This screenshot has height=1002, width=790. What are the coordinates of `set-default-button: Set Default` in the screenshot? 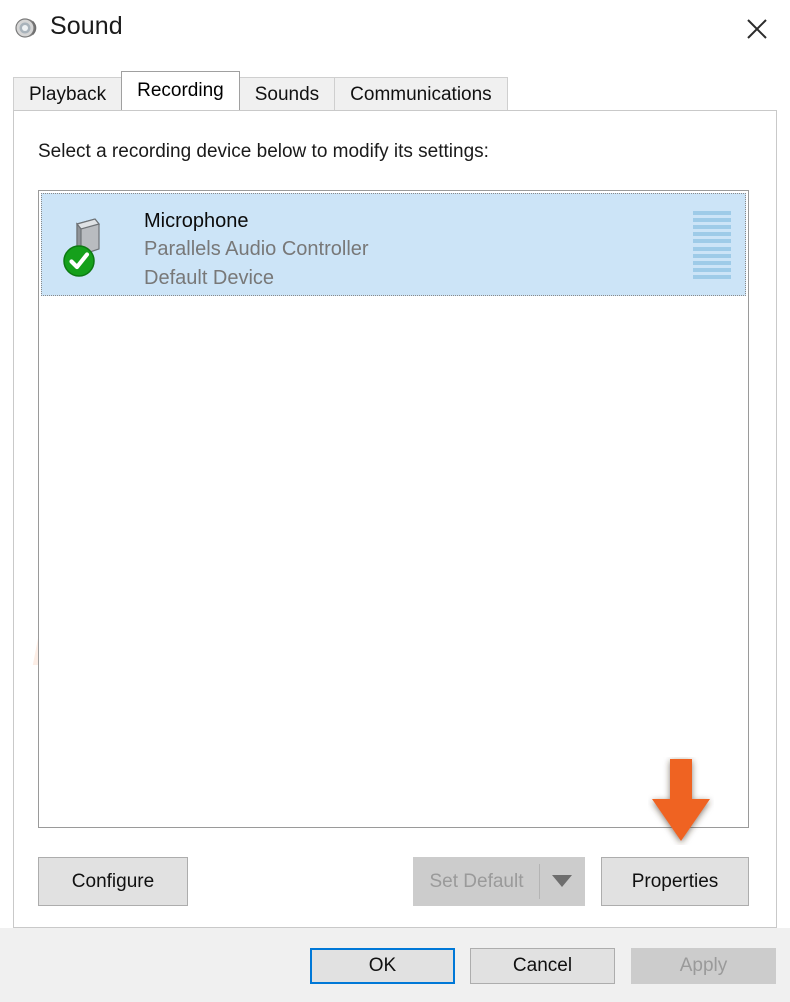 It's located at (476, 881).